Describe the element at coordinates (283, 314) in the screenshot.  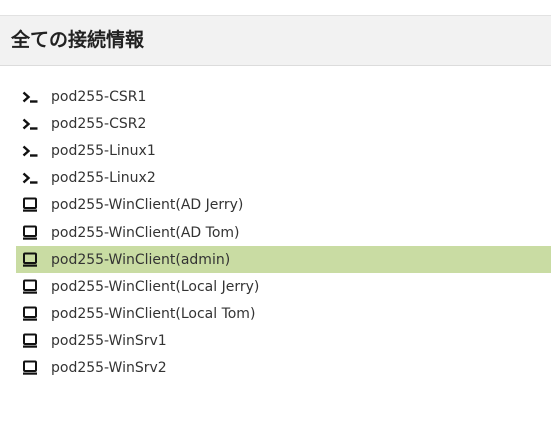
I see `connection-item: pod255-WinClient(Local Tom)` at that location.